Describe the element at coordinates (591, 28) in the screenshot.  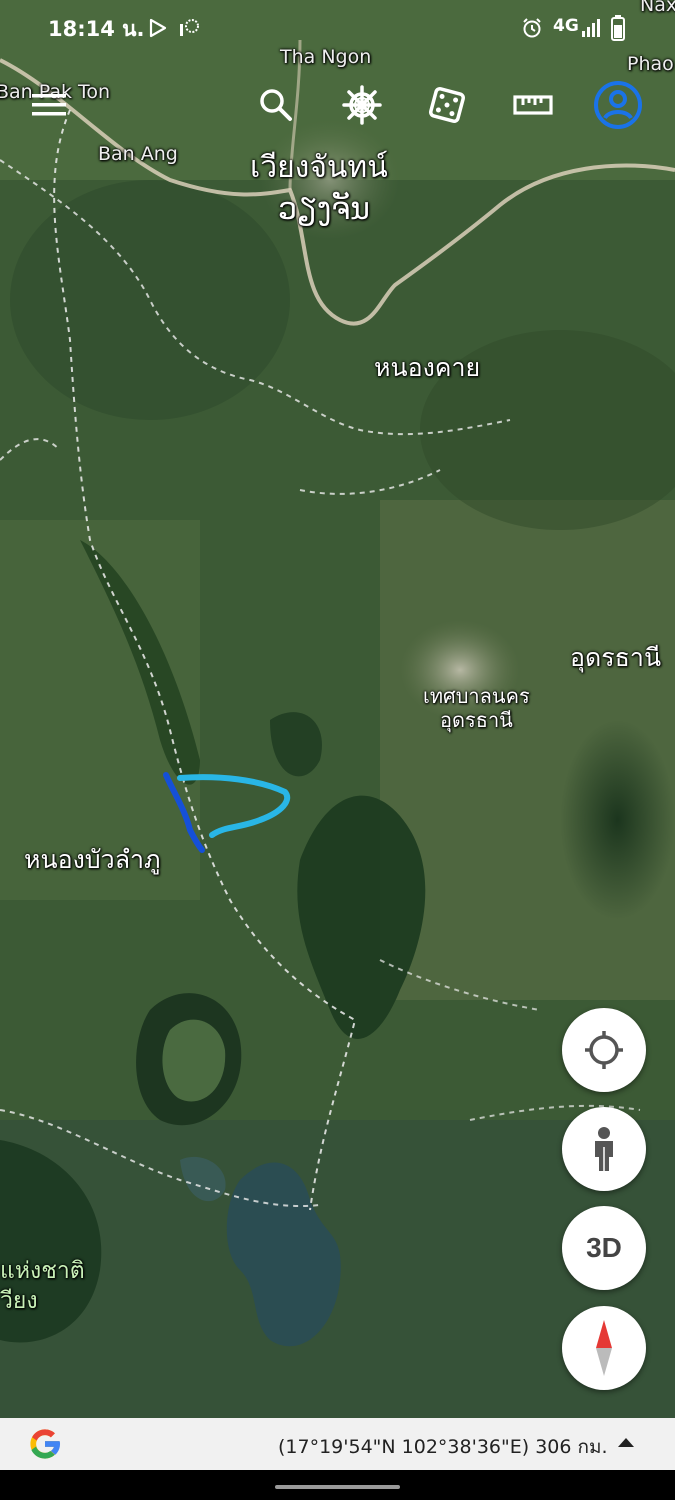
I see `signal-icon` at that location.